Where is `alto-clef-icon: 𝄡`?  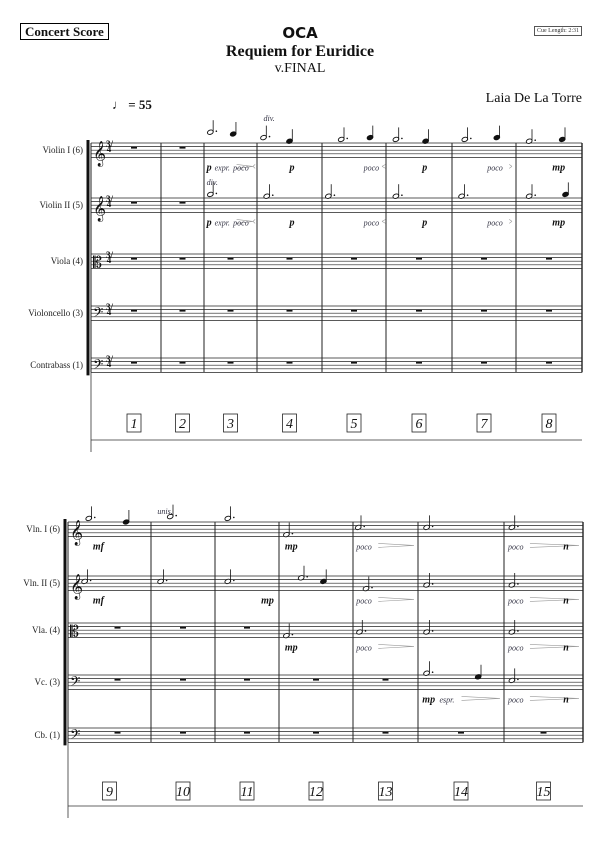
alto-clef-icon: 𝄡 is located at coordinates (97, 261).